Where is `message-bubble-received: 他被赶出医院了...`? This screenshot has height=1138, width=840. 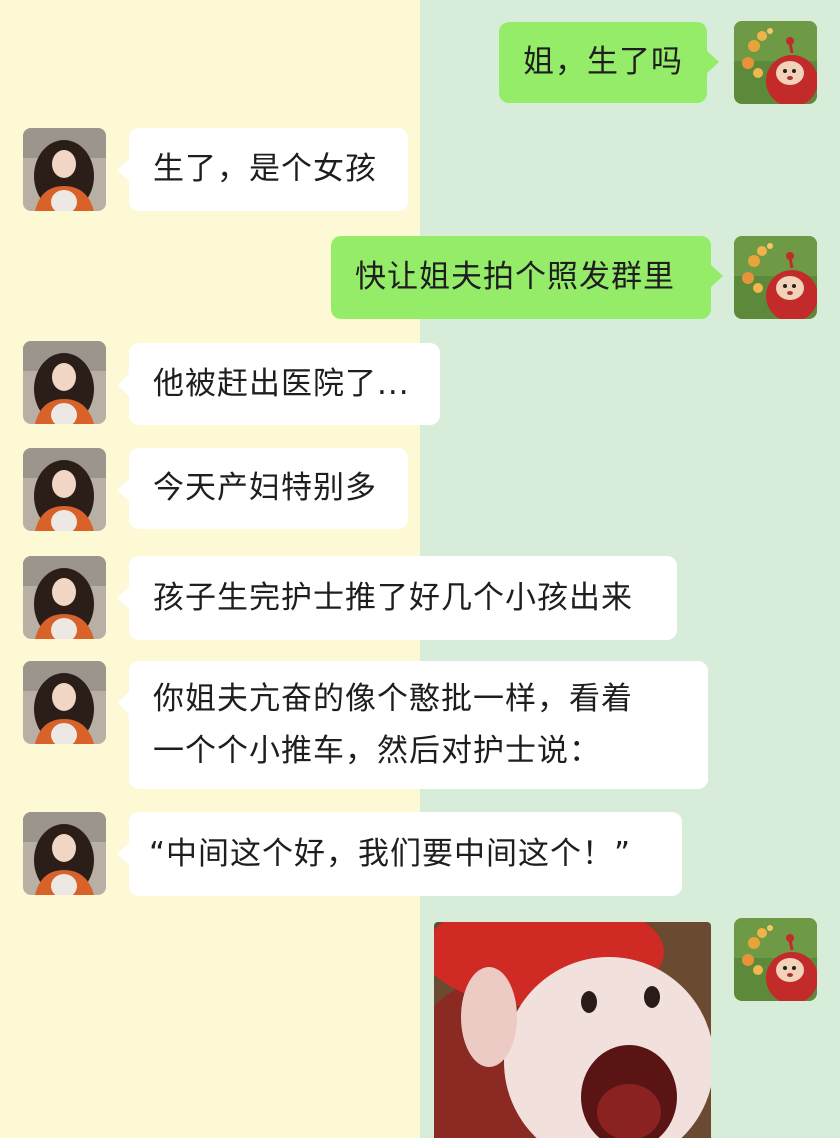
message-bubble-received: 他被赶出医院了... is located at coordinates (278, 384).